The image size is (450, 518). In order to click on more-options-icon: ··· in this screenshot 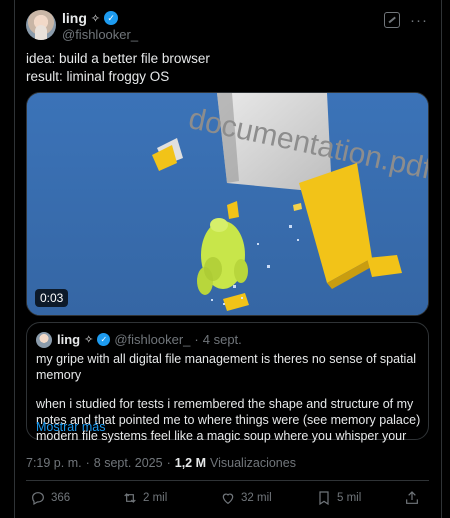, I will do `click(419, 20)`.